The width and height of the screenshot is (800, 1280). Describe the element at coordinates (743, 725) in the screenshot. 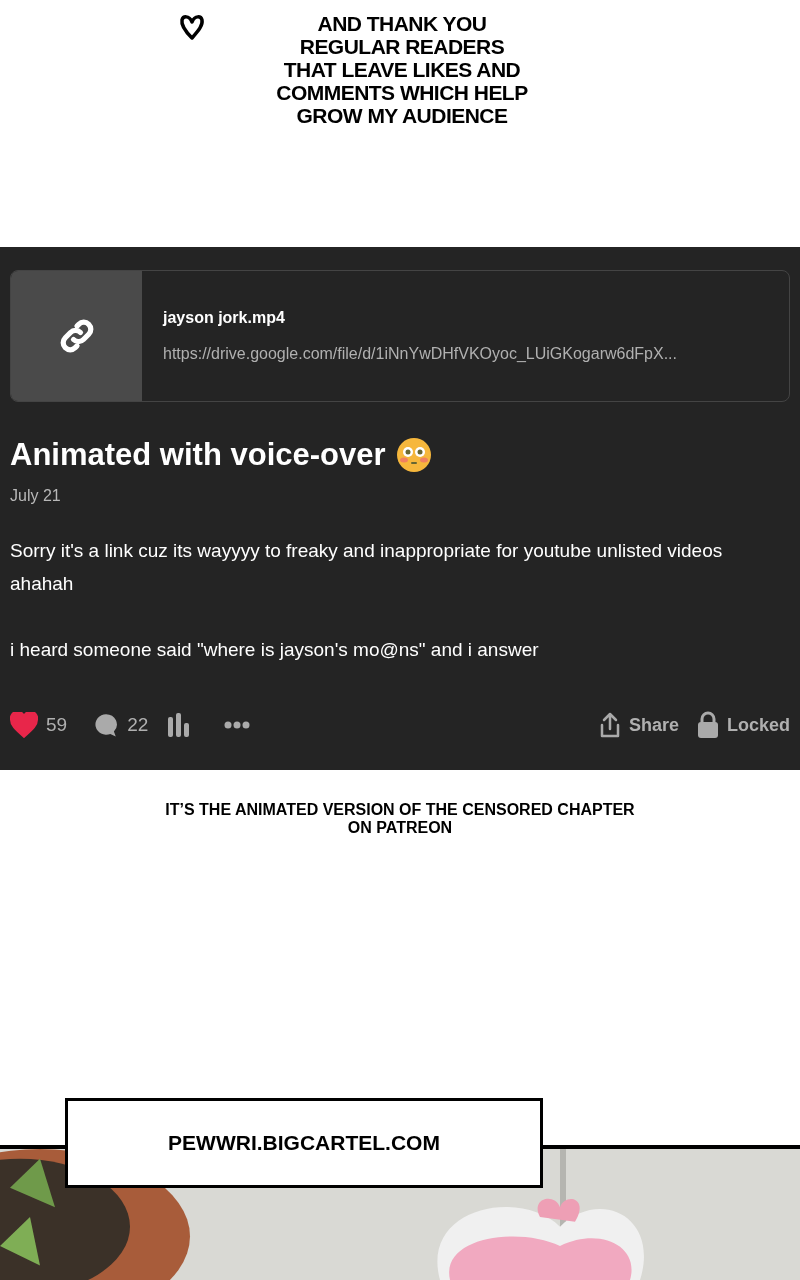

I see `locked-button: Locked` at that location.